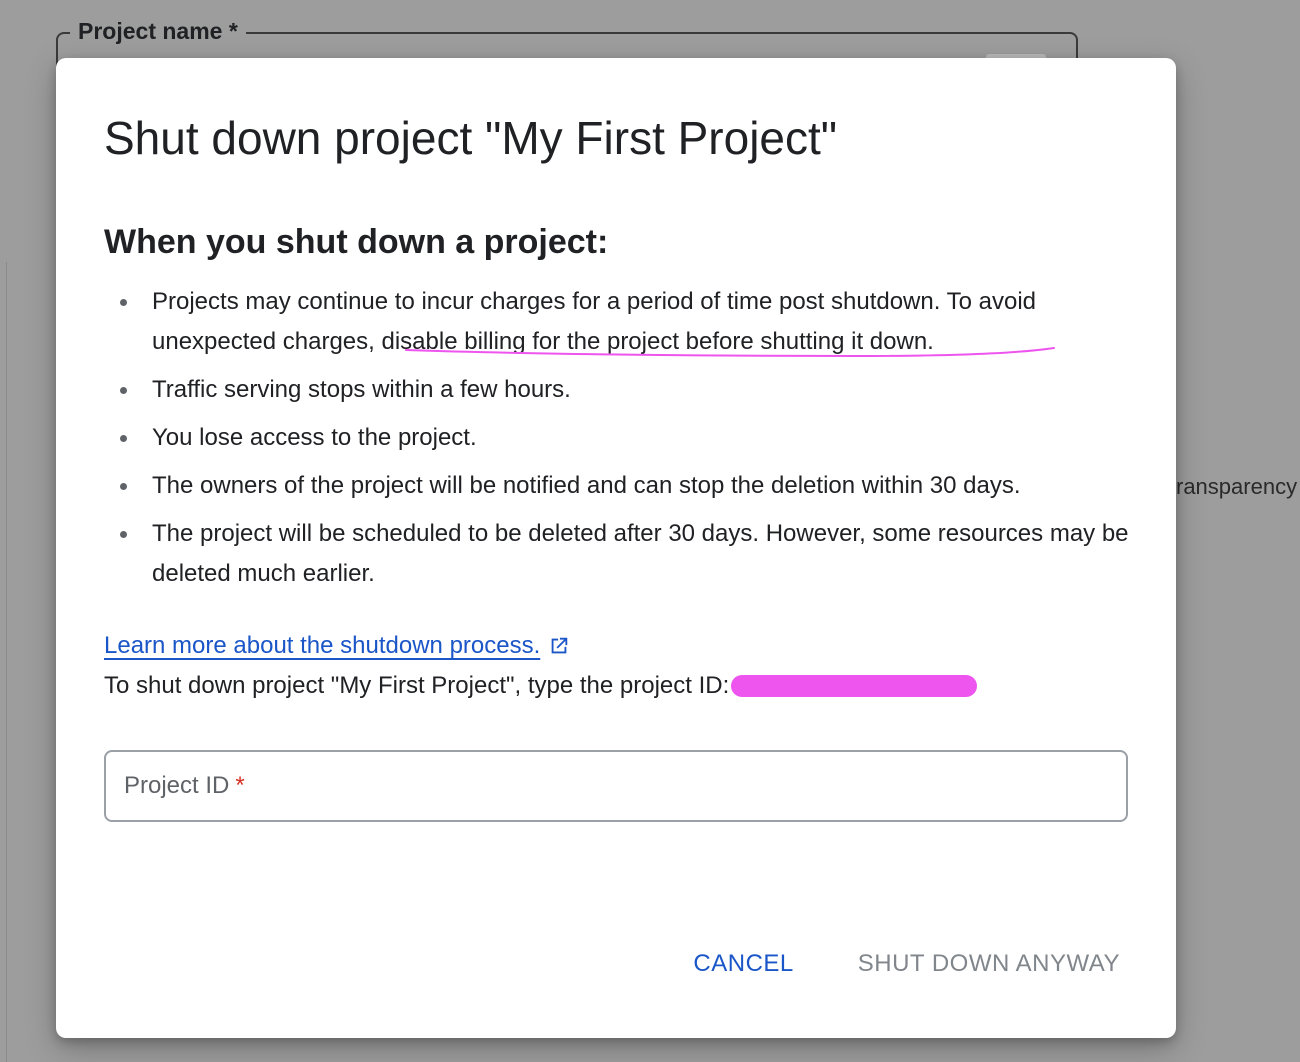  What do you see at coordinates (471, 138) in the screenshot?
I see `dialog-title: Shut down project "My First Project"` at bounding box center [471, 138].